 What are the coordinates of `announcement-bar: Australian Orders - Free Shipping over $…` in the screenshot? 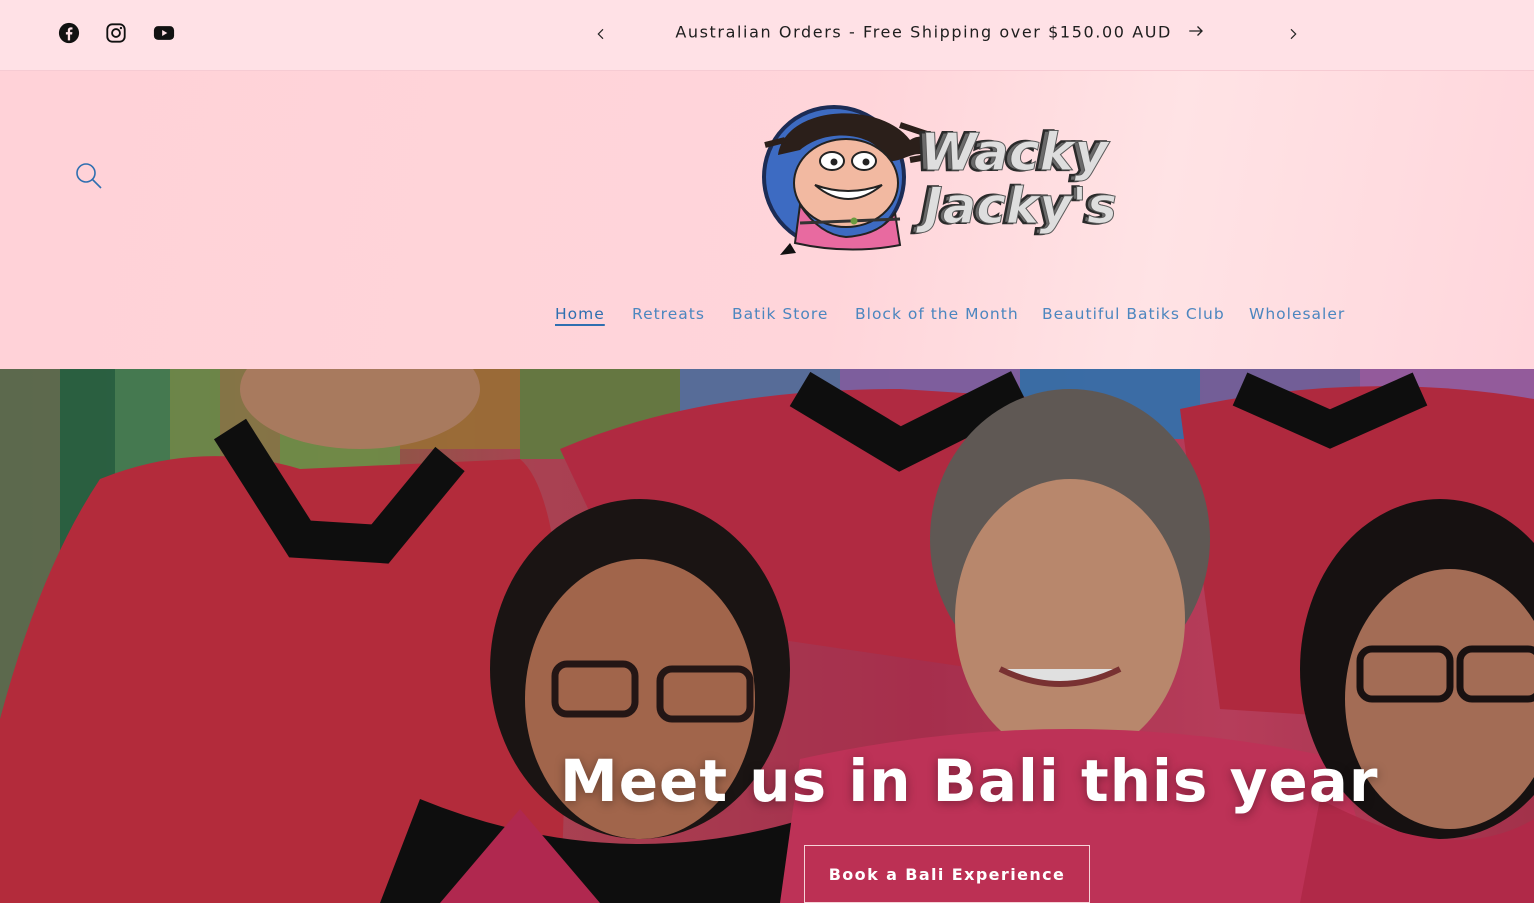 It's located at (767, 35).